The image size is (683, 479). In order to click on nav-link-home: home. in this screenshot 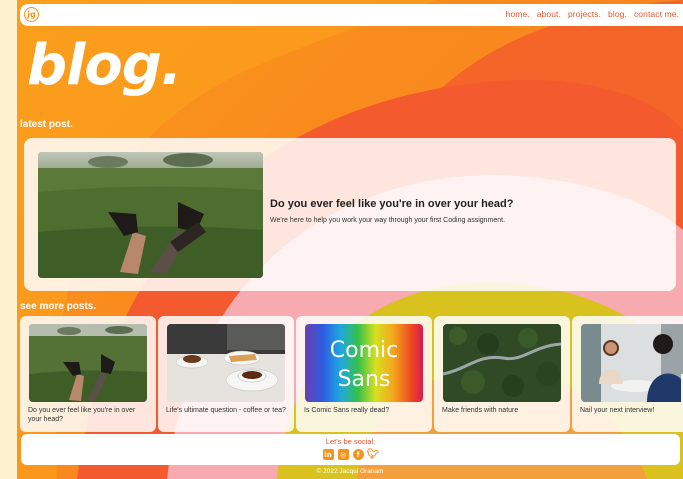, I will do `click(518, 14)`.